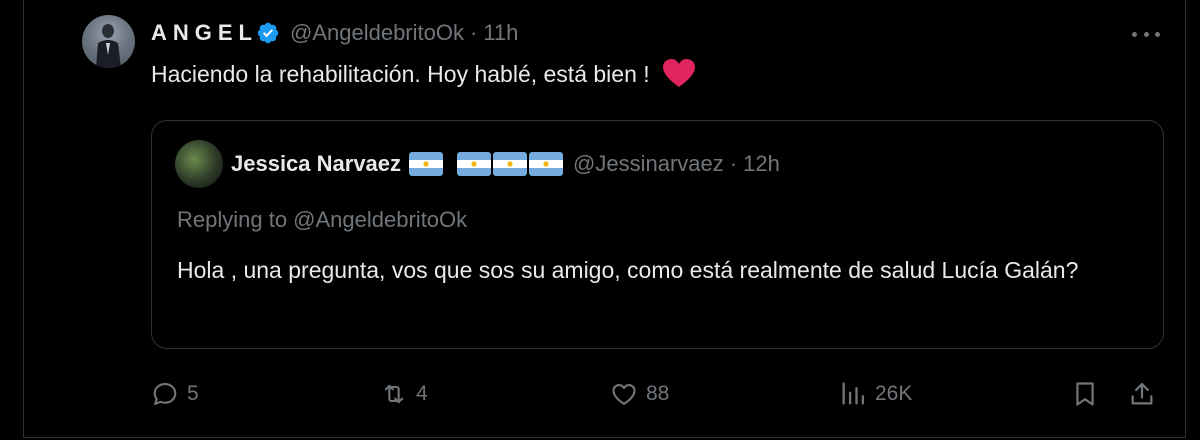 The width and height of the screenshot is (1200, 440). I want to click on author-avatar, so click(108, 54).